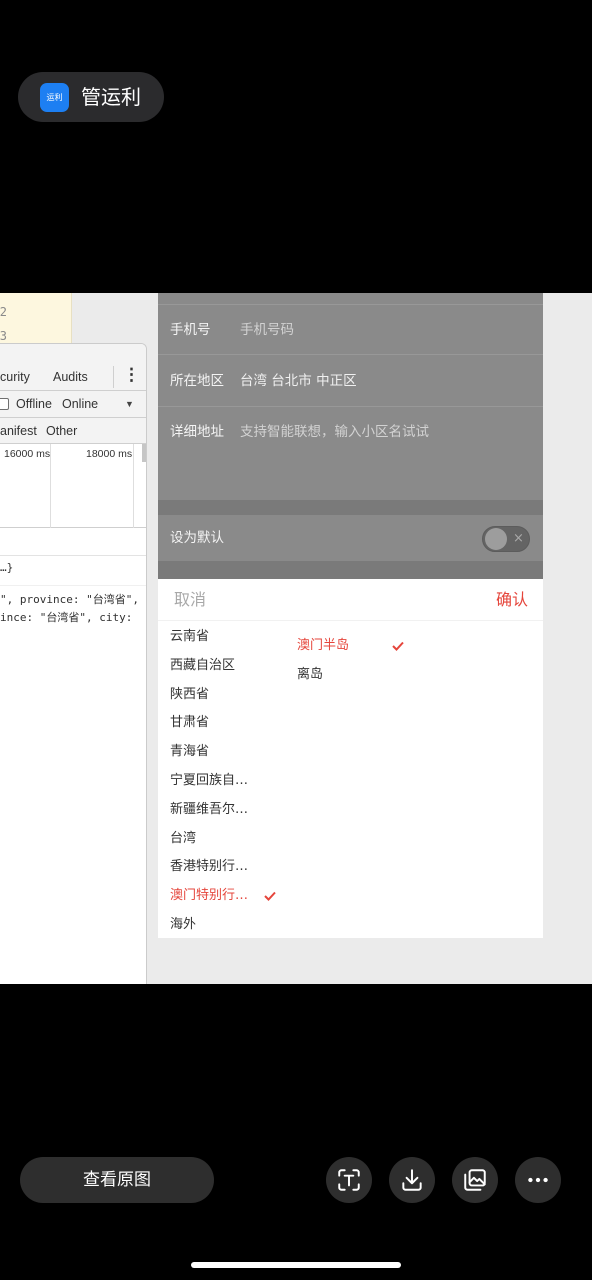 This screenshot has width=592, height=1280. I want to click on app-chip: 运利 管运利, so click(91, 97).